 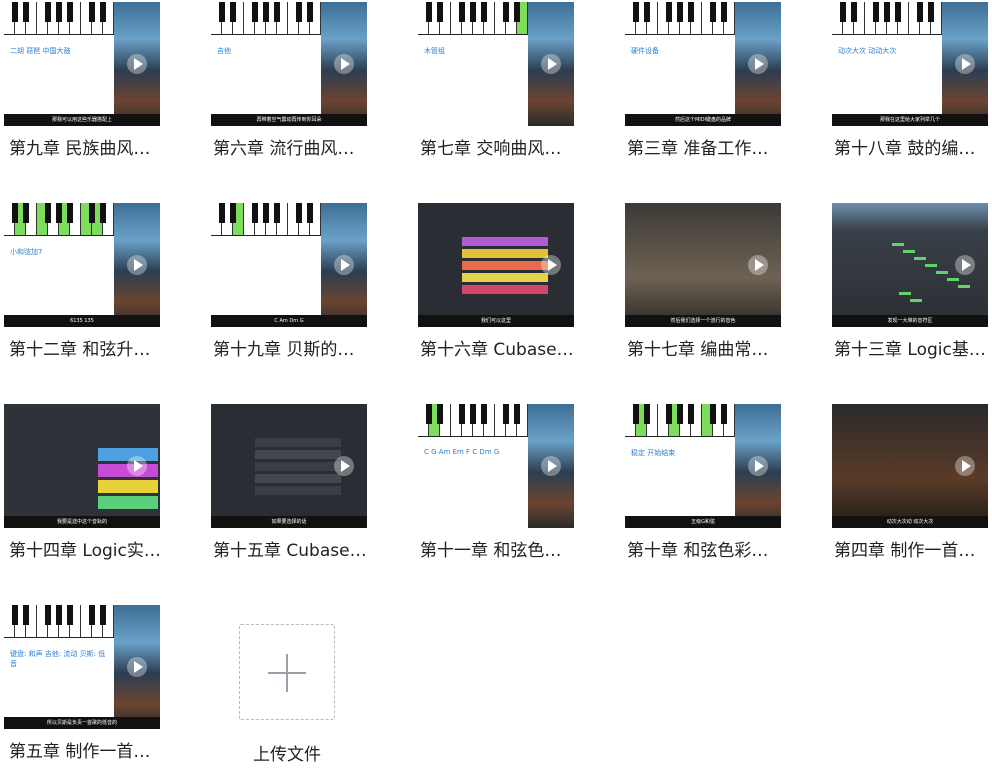 I want to click on video-thumbnail: 吉他 再带着空气震动再传到你耳朵, so click(x=289, y=64).